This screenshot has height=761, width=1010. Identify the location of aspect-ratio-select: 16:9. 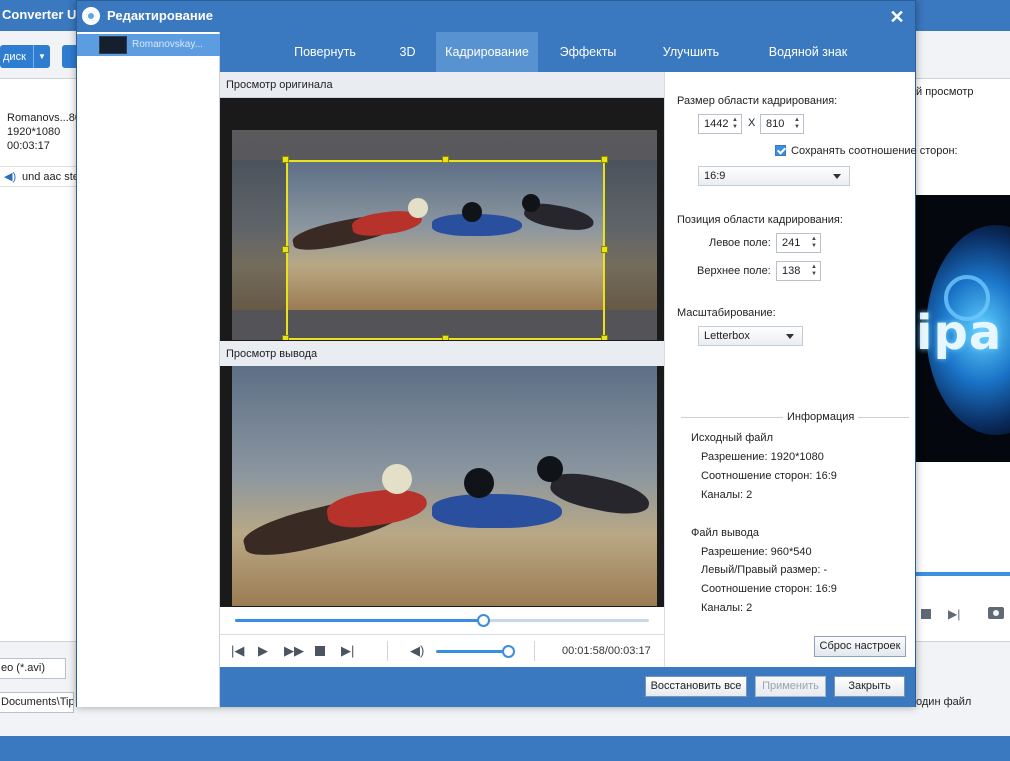
(774, 176).